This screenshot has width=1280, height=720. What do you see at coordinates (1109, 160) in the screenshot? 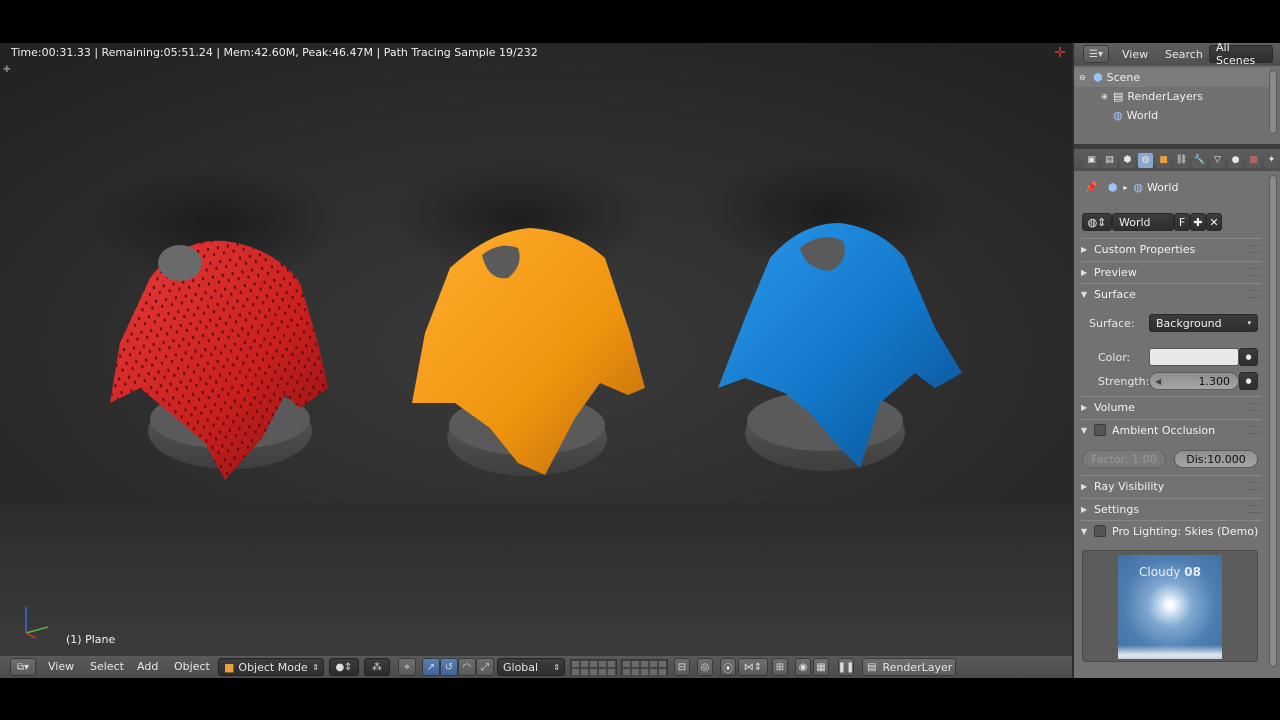
I see `render-layers-tab-icon: ▤` at bounding box center [1109, 160].